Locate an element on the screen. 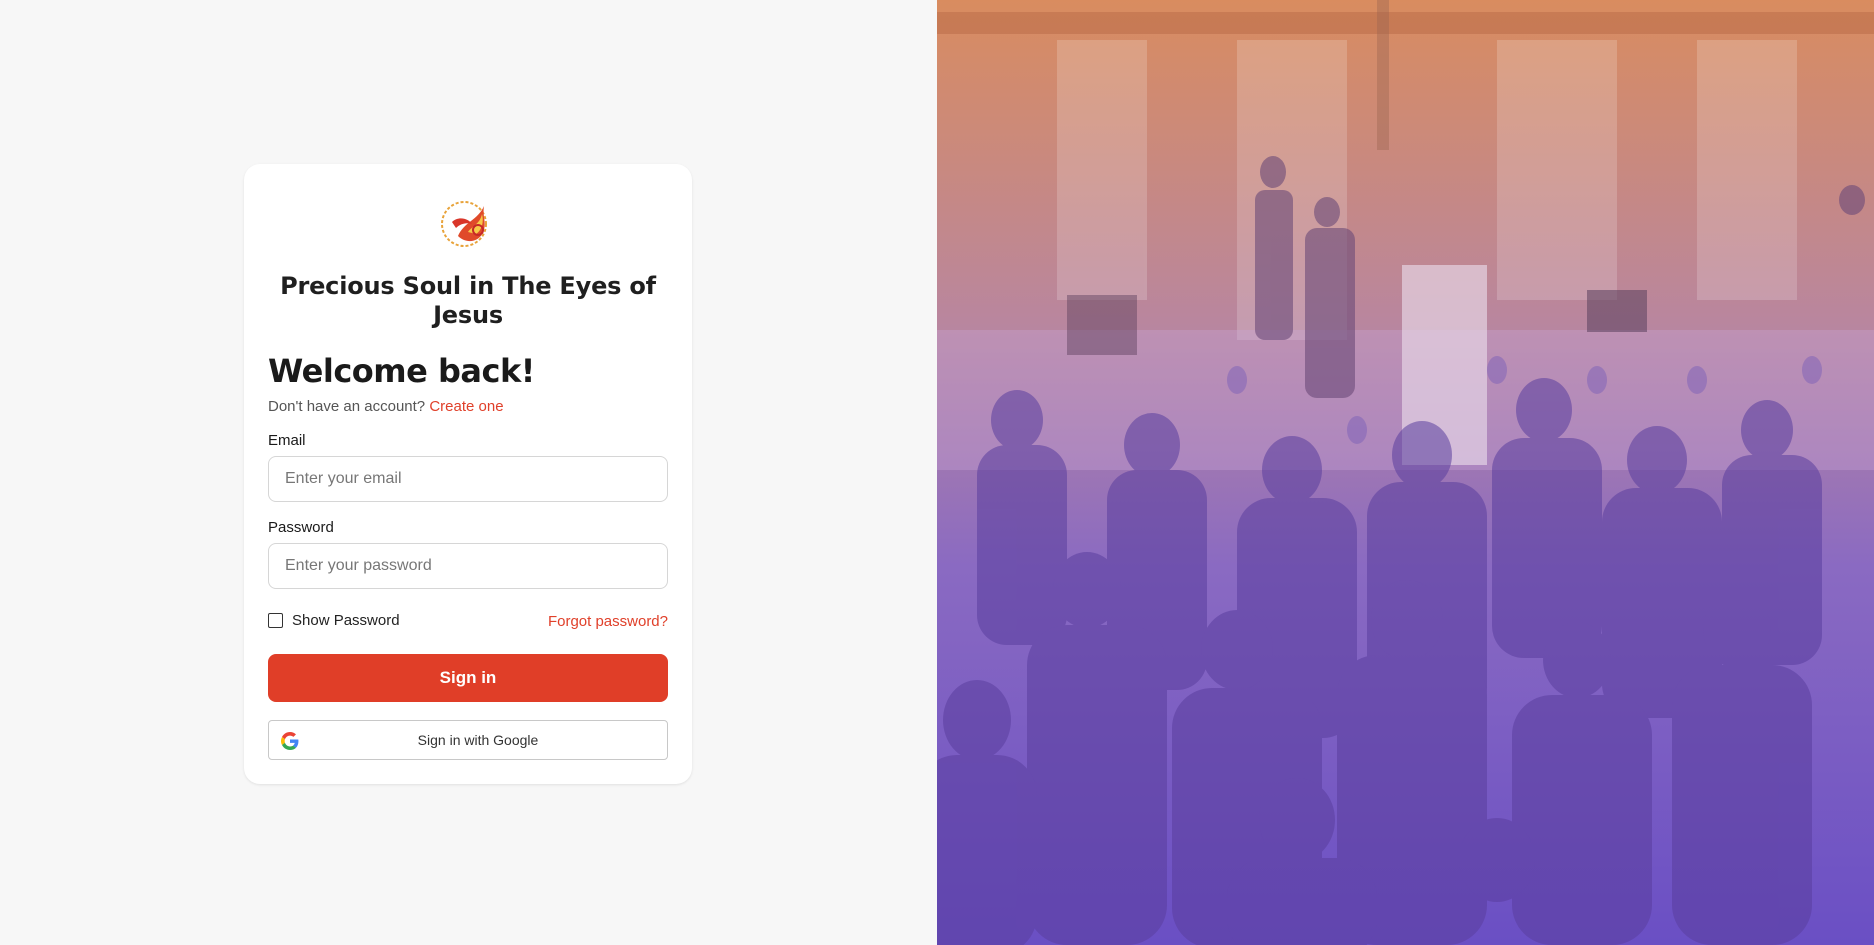 Image resolution: width=1874 pixels, height=945 pixels. show-password-label: Show Password is located at coordinates (346, 620).